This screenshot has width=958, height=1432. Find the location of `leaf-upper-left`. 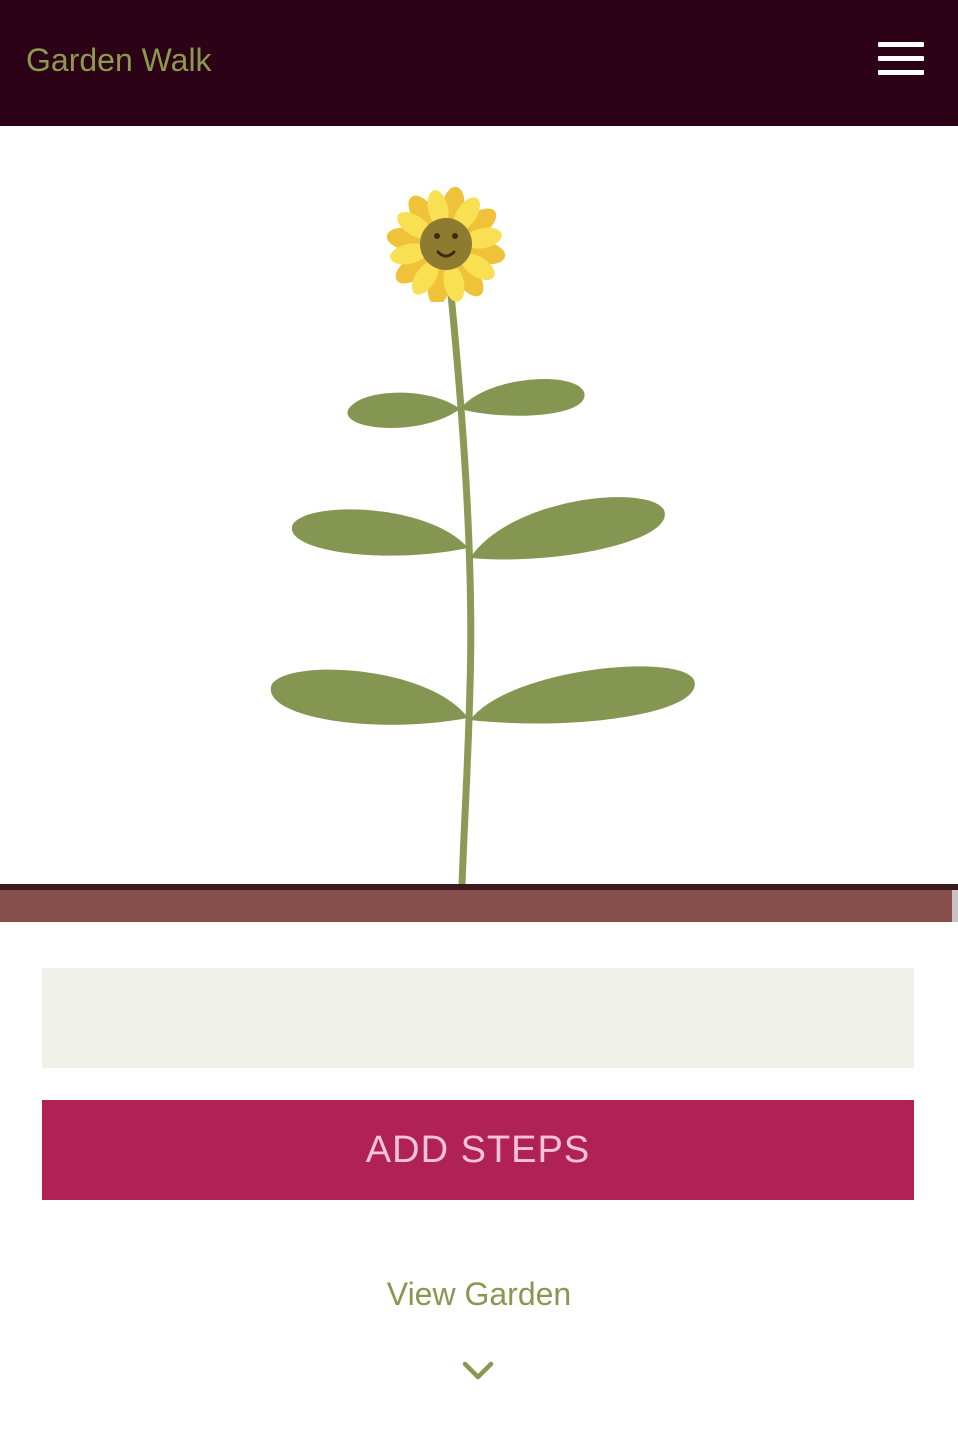

leaf-upper-left is located at coordinates (403, 410).